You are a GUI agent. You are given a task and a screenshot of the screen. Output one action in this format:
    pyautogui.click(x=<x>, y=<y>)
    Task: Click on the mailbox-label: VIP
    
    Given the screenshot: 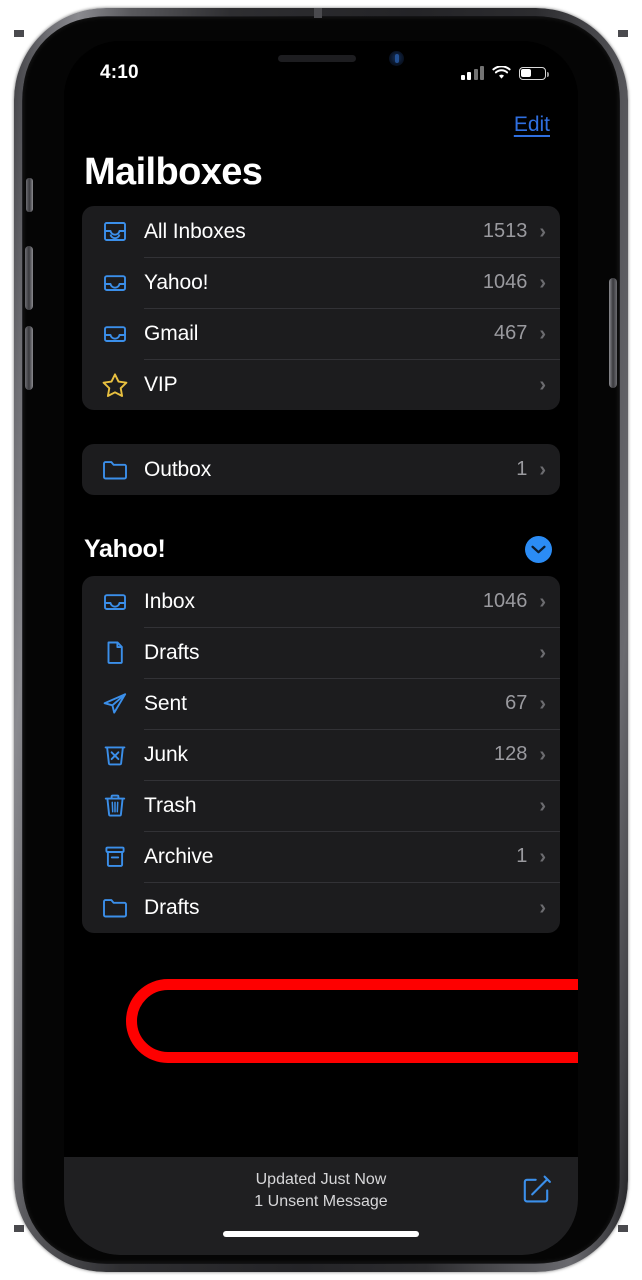 What is the action you would take?
    pyautogui.click(x=161, y=384)
    